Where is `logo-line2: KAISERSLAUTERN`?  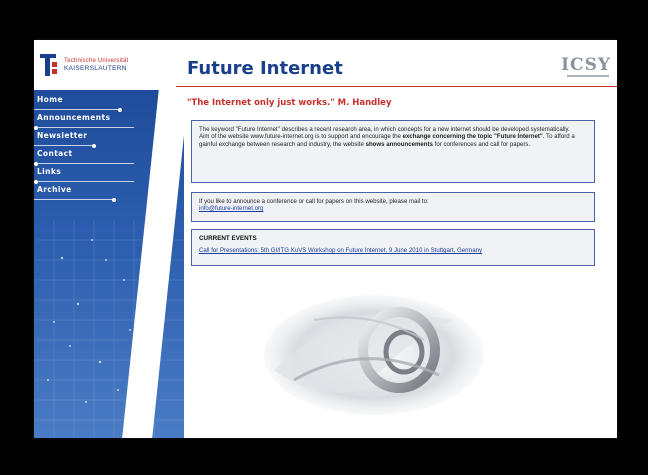
logo-line2: KAISERSLAUTERN is located at coordinates (95, 68).